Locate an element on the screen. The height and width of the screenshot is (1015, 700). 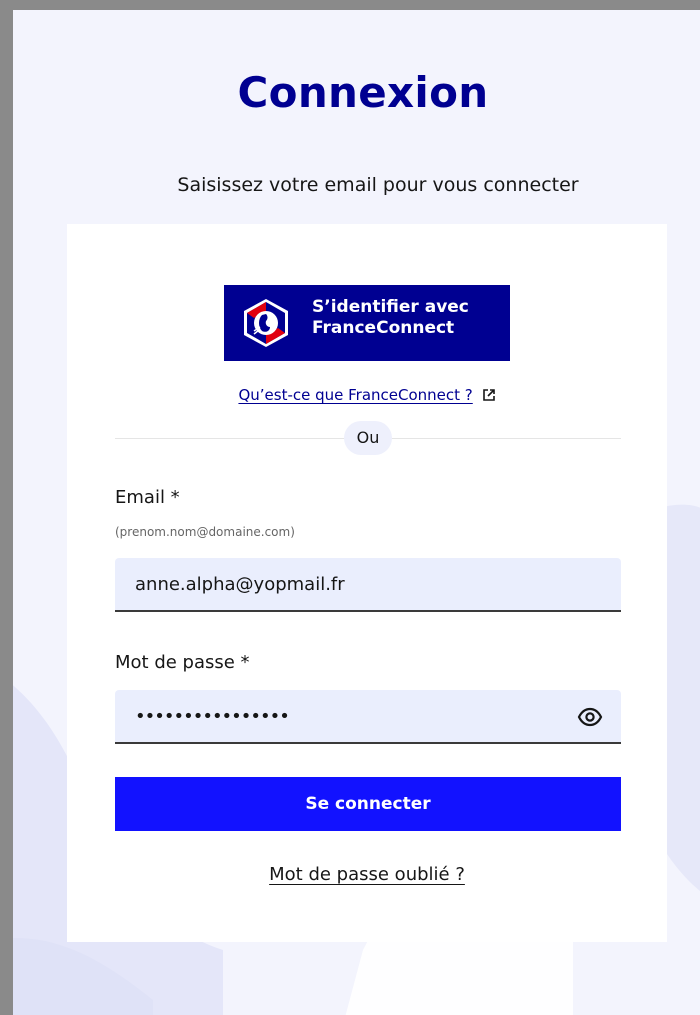
franceconnect-button: S’identifier avec FranceConnect is located at coordinates (367, 323).